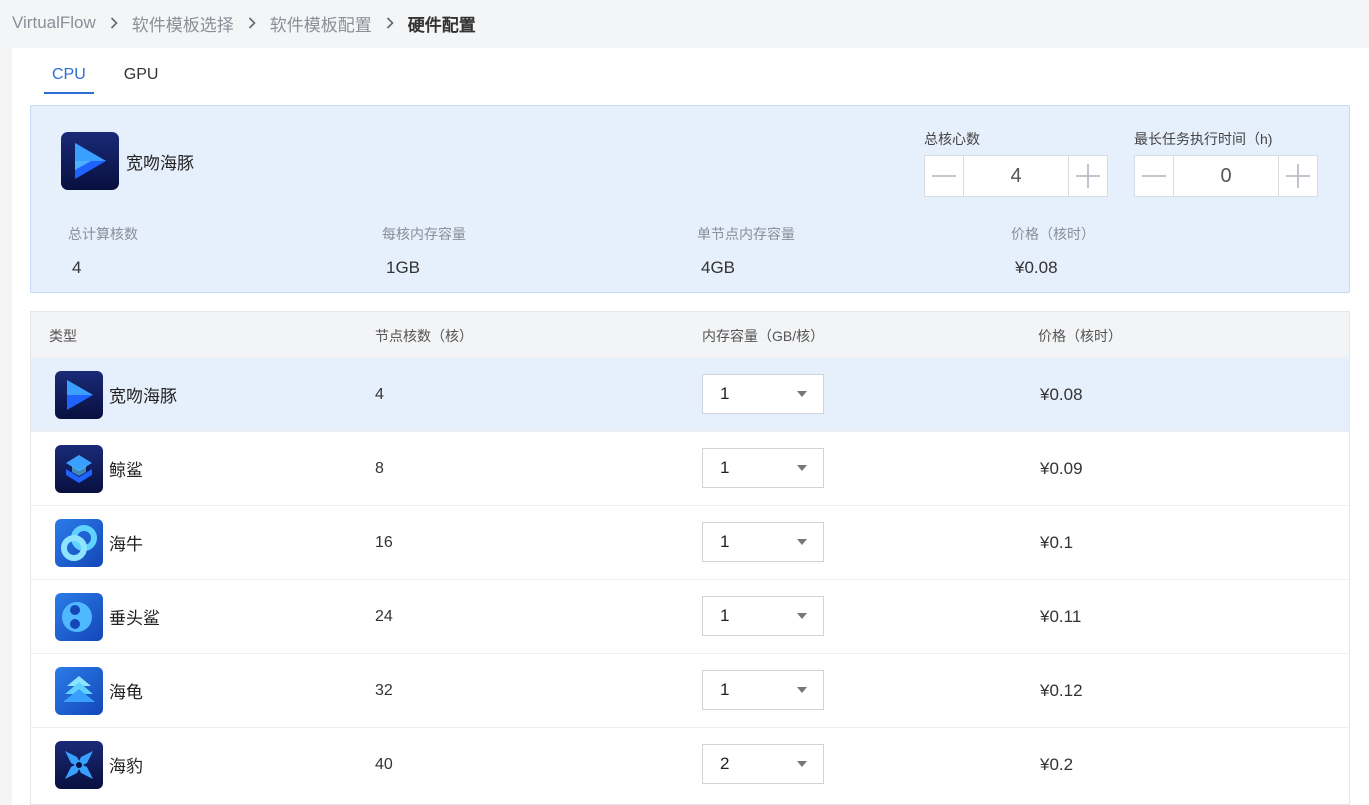 Image resolution: width=1369 pixels, height=805 pixels. I want to click on increment-runtime-button, so click(1298, 176).